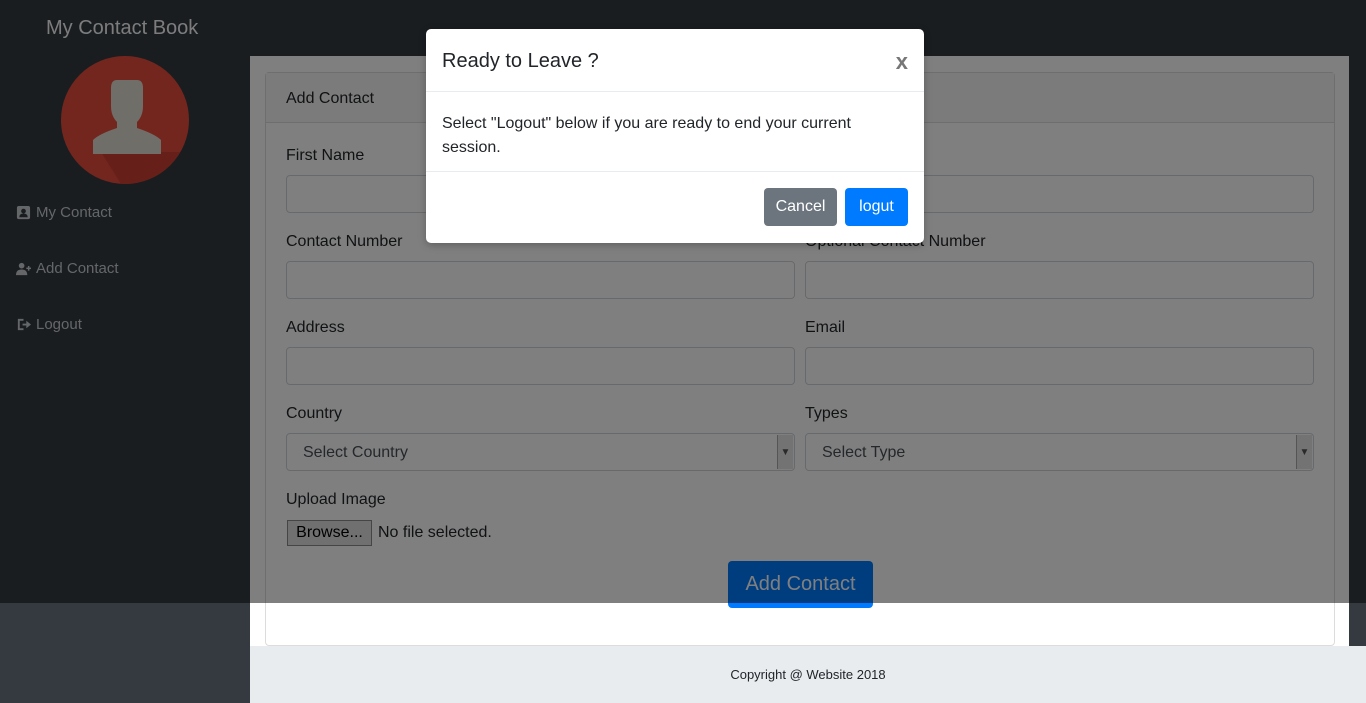 This screenshot has height=703, width=1366. I want to click on footer: Copyright @ Website 2018, so click(808, 674).